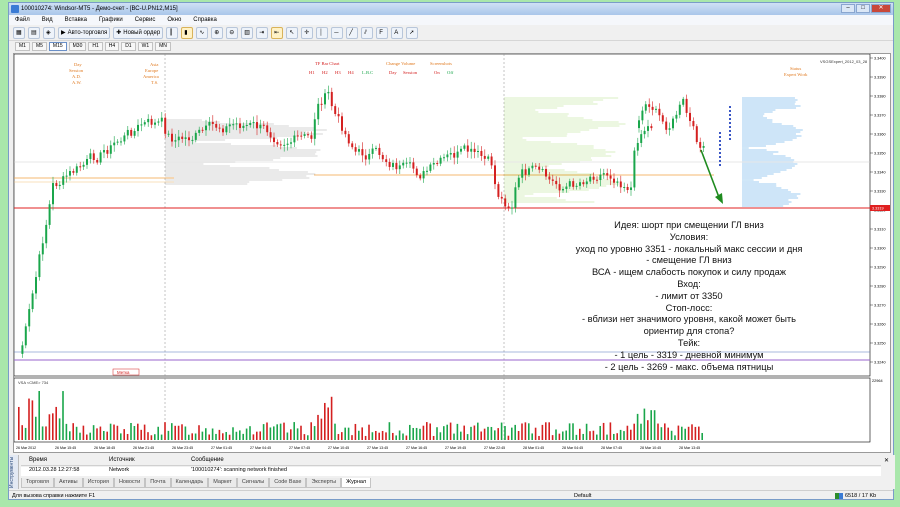 Image resolution: width=900 pixels, height=507 pixels. I want to click on menu-insert: Вставка, so click(76, 20).